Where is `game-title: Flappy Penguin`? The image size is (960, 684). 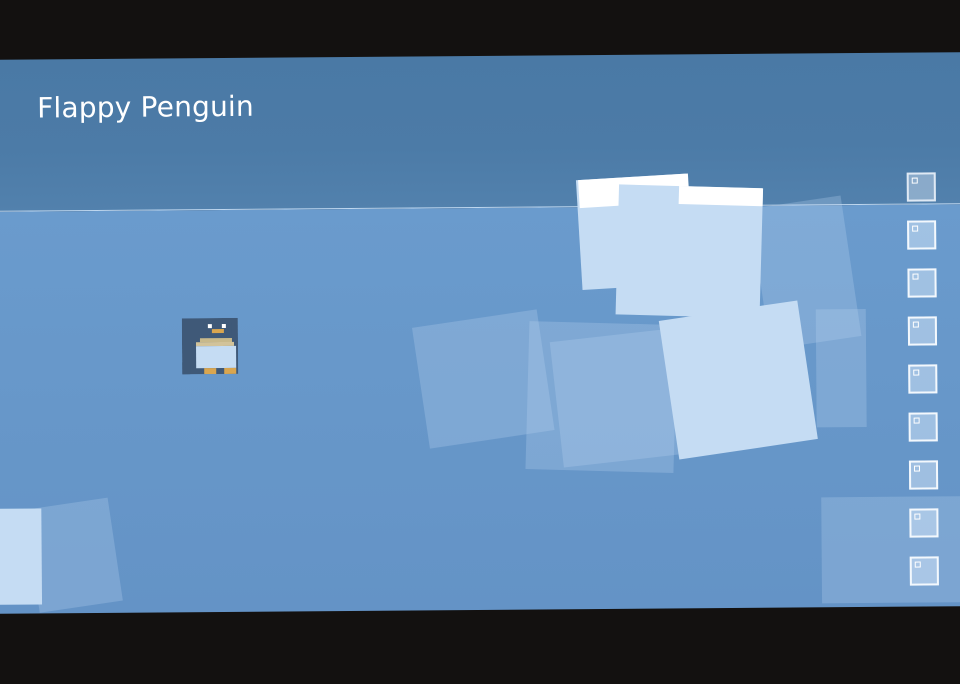
game-title: Flappy Penguin is located at coordinates (146, 107).